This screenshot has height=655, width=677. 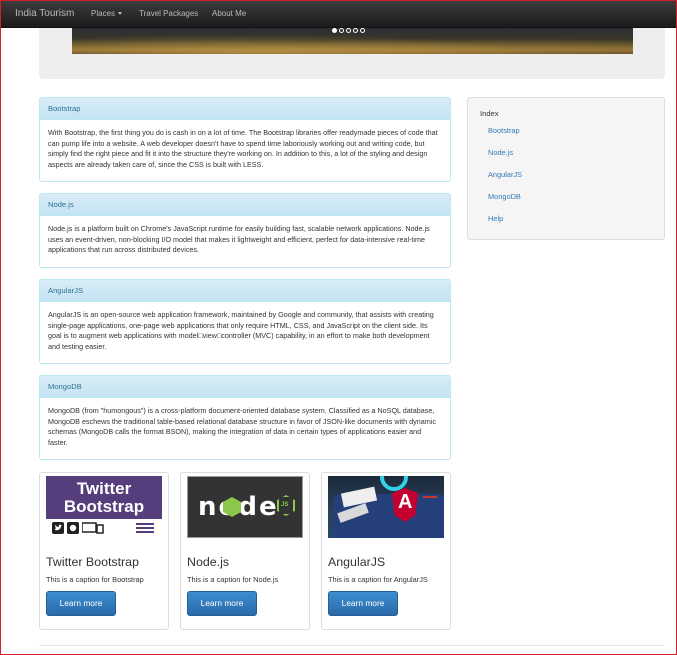 What do you see at coordinates (233, 579) in the screenshot?
I see `thumbnail-caption: This is a caption for Node.js` at bounding box center [233, 579].